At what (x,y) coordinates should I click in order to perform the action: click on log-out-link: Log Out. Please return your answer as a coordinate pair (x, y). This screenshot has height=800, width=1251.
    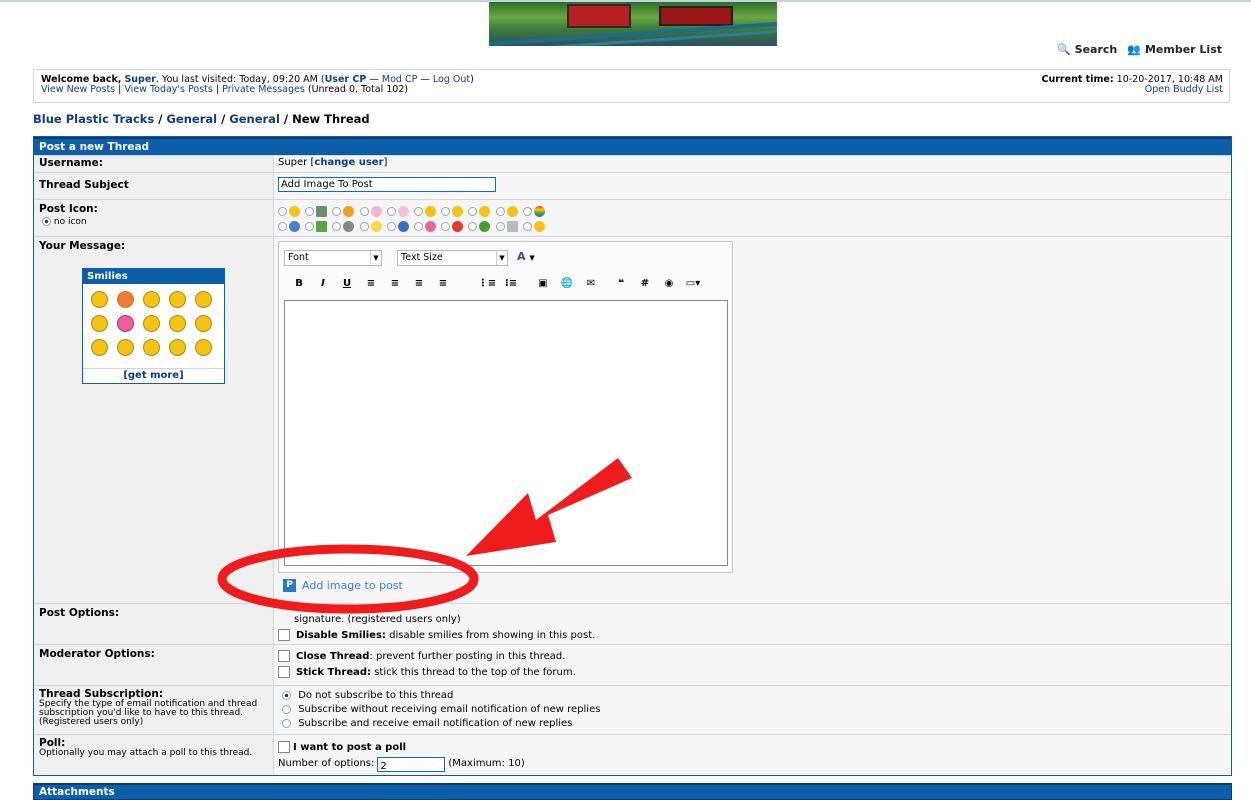
    Looking at the image, I should click on (451, 79).